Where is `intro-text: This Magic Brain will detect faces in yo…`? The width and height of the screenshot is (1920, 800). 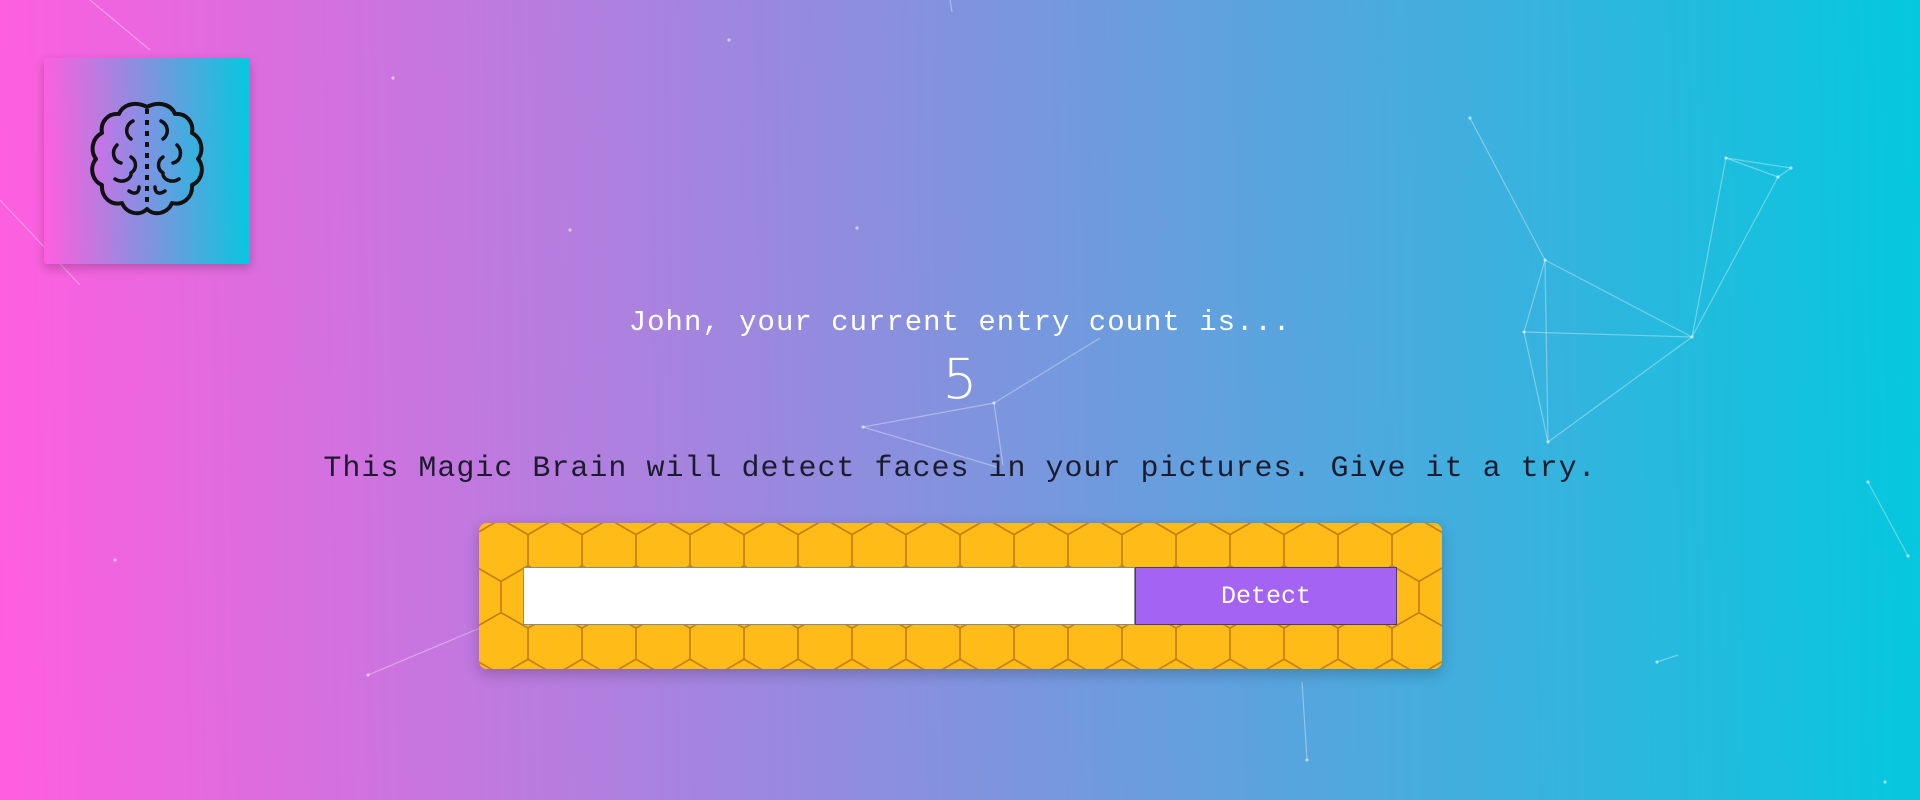
intro-text: This Magic Brain will detect faces in yo… is located at coordinates (960, 469).